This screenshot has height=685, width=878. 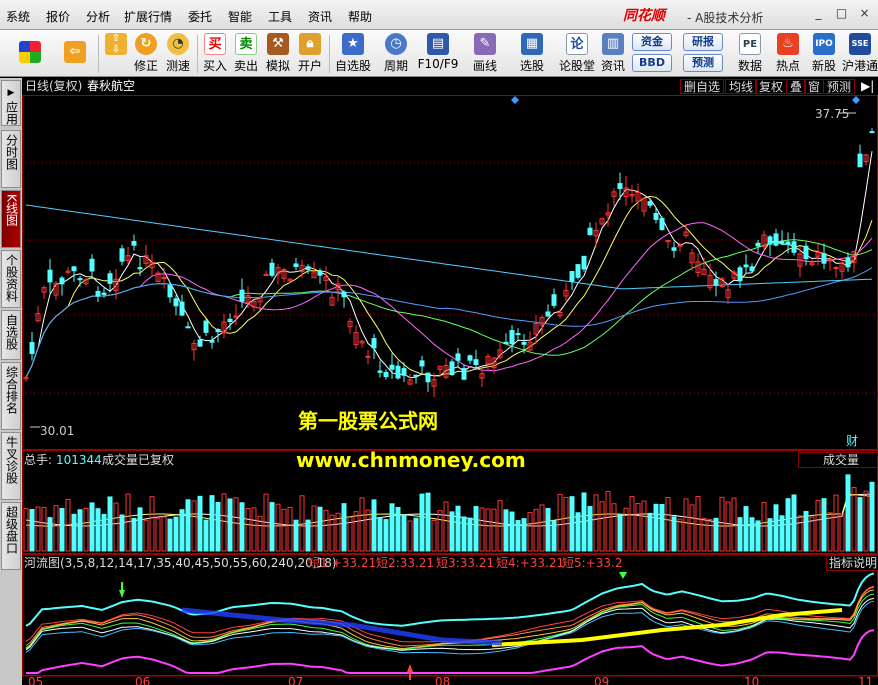 I want to click on toolbar-shhk-button: SSE 沪港通, so click(x=860, y=54).